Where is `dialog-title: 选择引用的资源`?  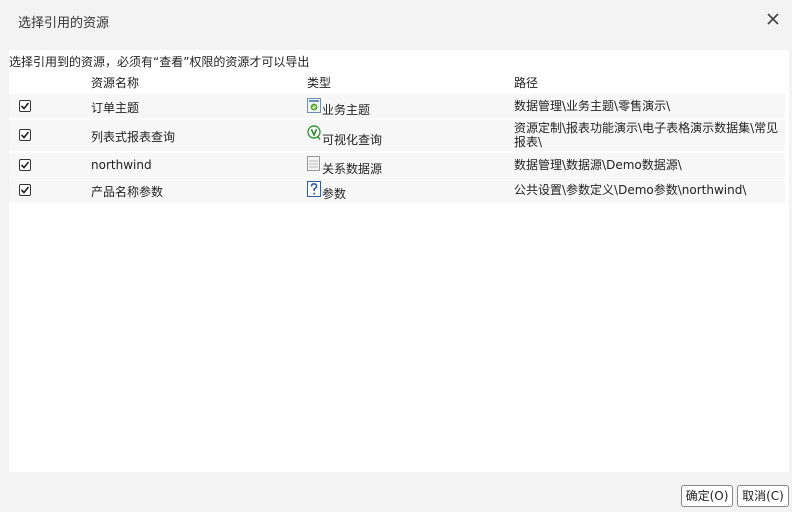
dialog-title: 选择引用的资源 is located at coordinates (64, 23).